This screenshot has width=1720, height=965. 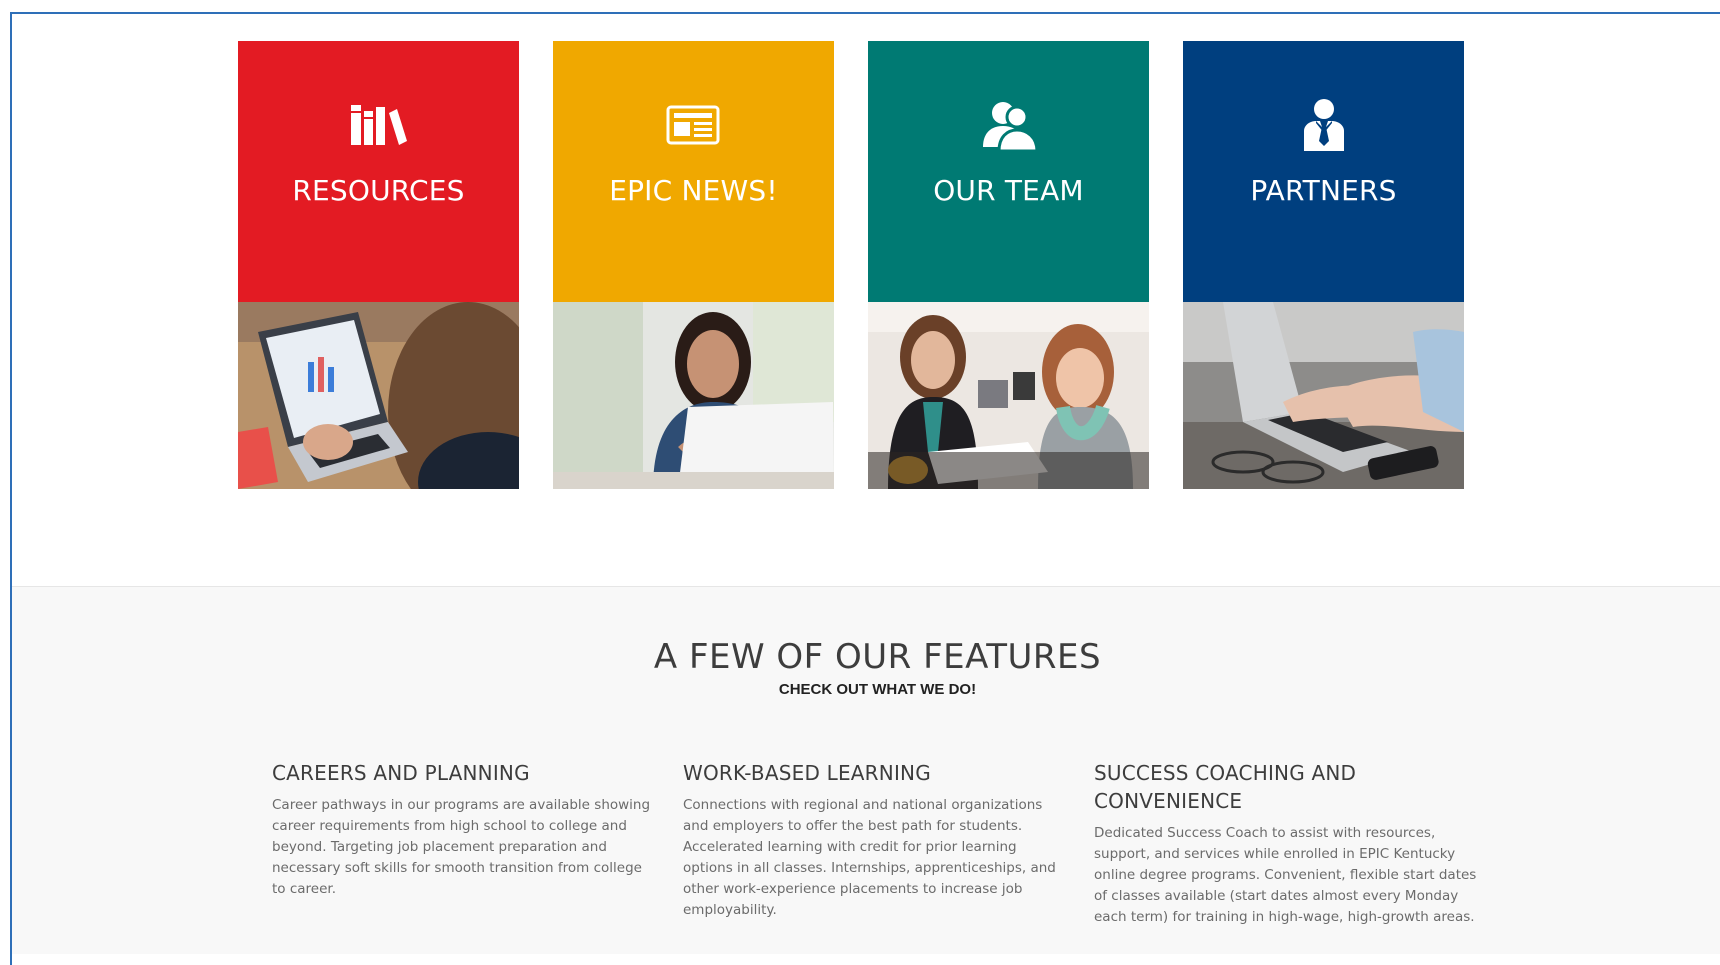 I want to click on tile-partners-label: PARTNERS, so click(x=1323, y=190).